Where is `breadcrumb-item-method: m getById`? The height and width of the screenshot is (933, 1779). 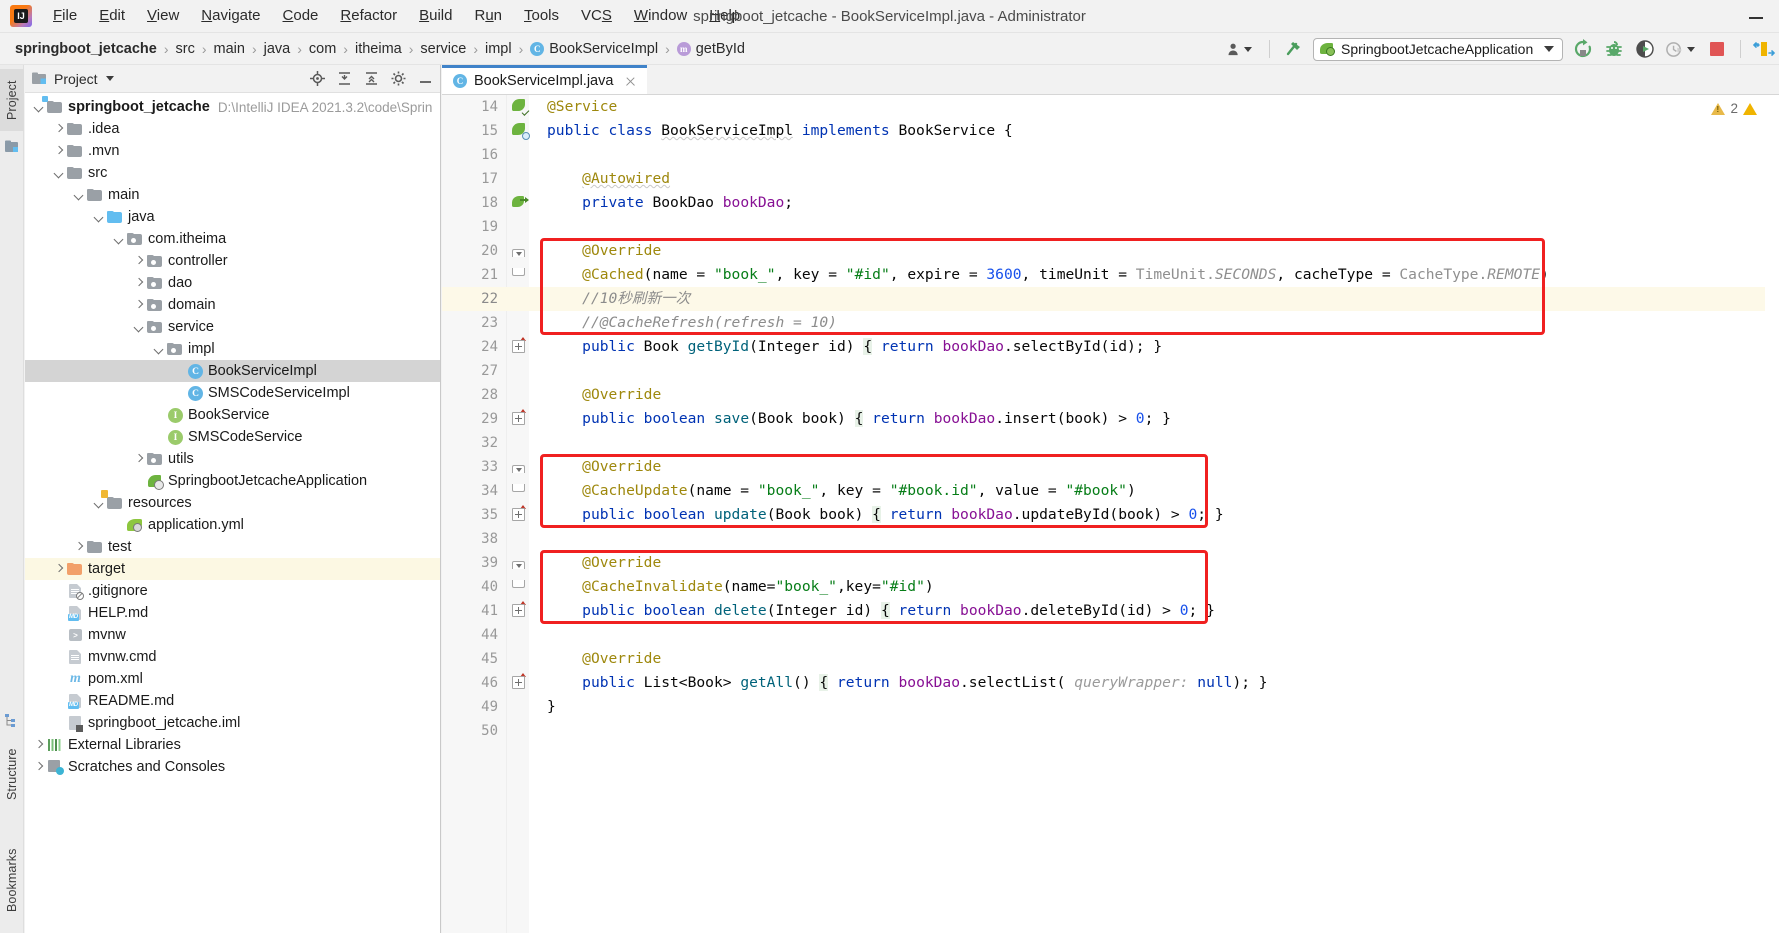 breadcrumb-item-method: m getById is located at coordinates (711, 49).